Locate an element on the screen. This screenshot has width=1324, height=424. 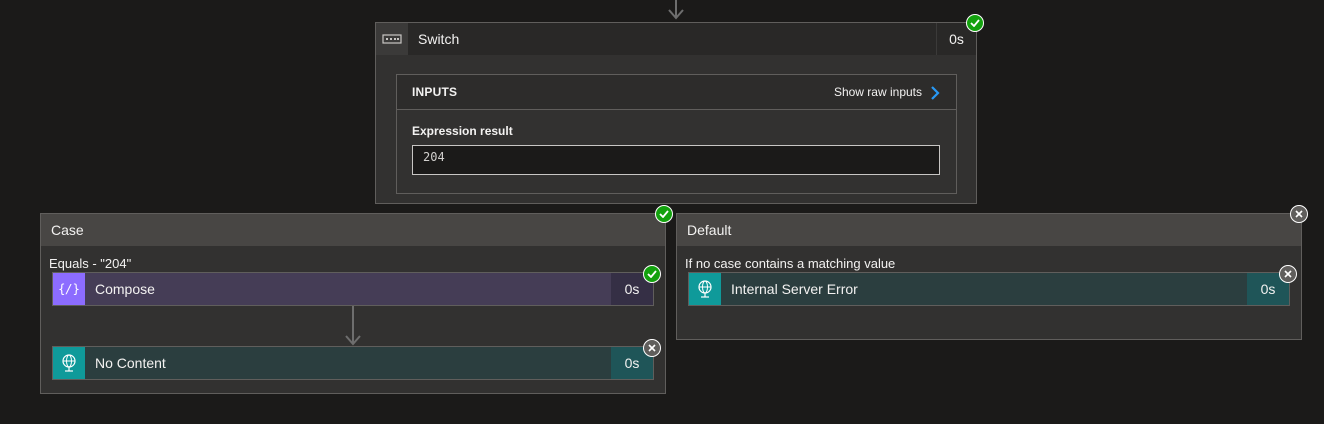
no-content-action-card: No Content 0s is located at coordinates (353, 363).